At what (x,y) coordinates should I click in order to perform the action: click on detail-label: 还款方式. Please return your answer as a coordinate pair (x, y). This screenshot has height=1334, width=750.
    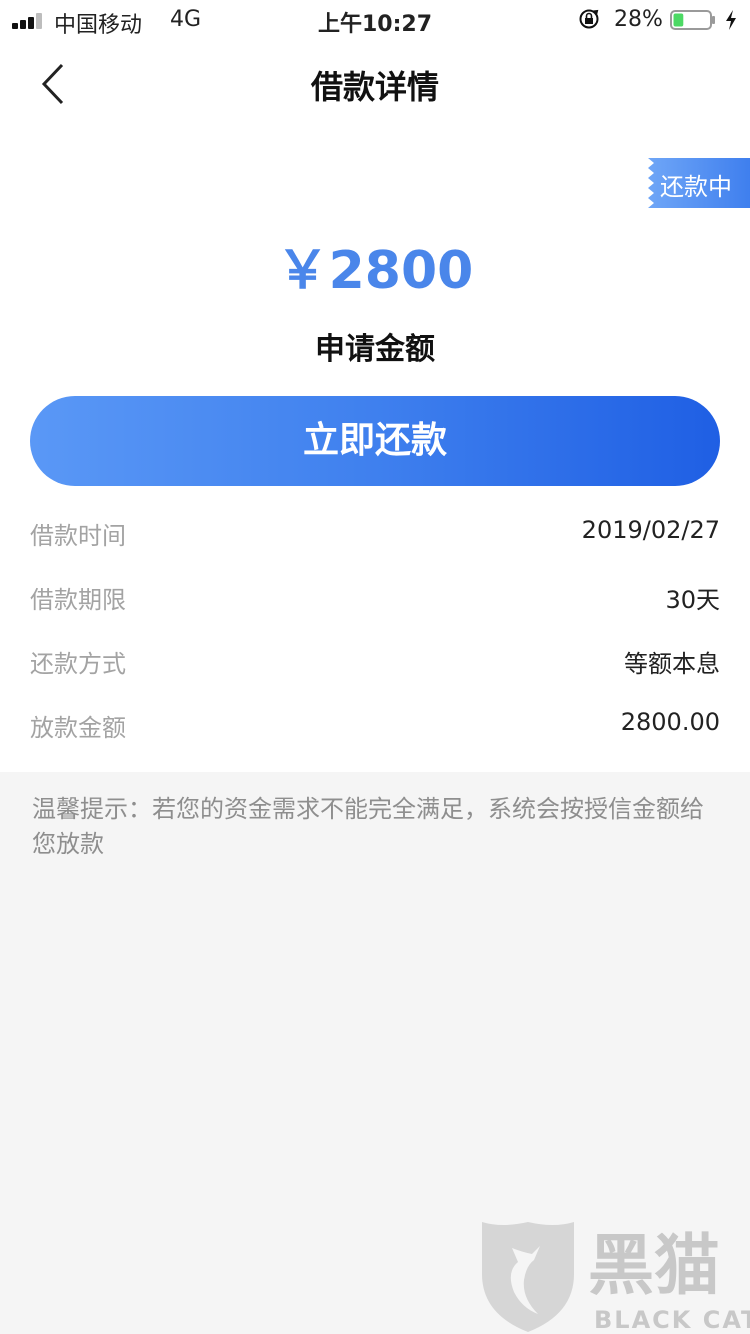
    Looking at the image, I should click on (78, 664).